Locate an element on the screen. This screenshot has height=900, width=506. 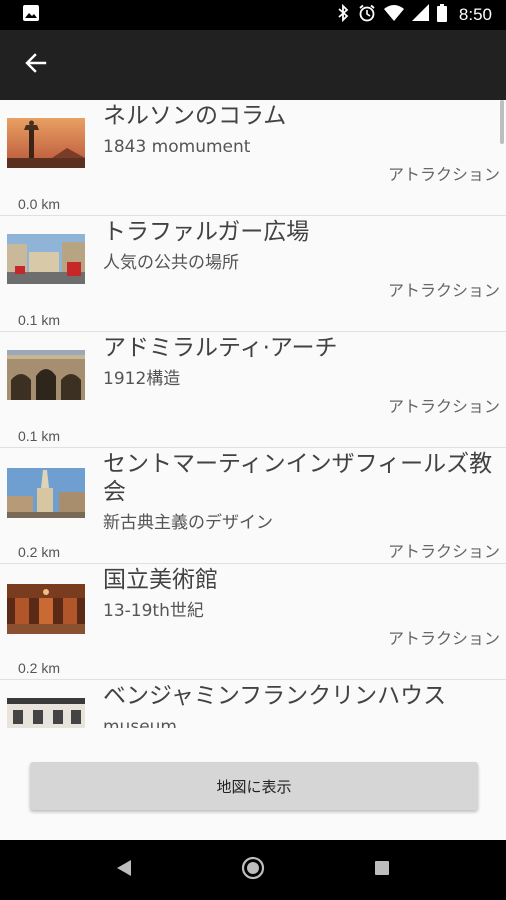
place-description: 1843 momument is located at coordinates (177, 147).